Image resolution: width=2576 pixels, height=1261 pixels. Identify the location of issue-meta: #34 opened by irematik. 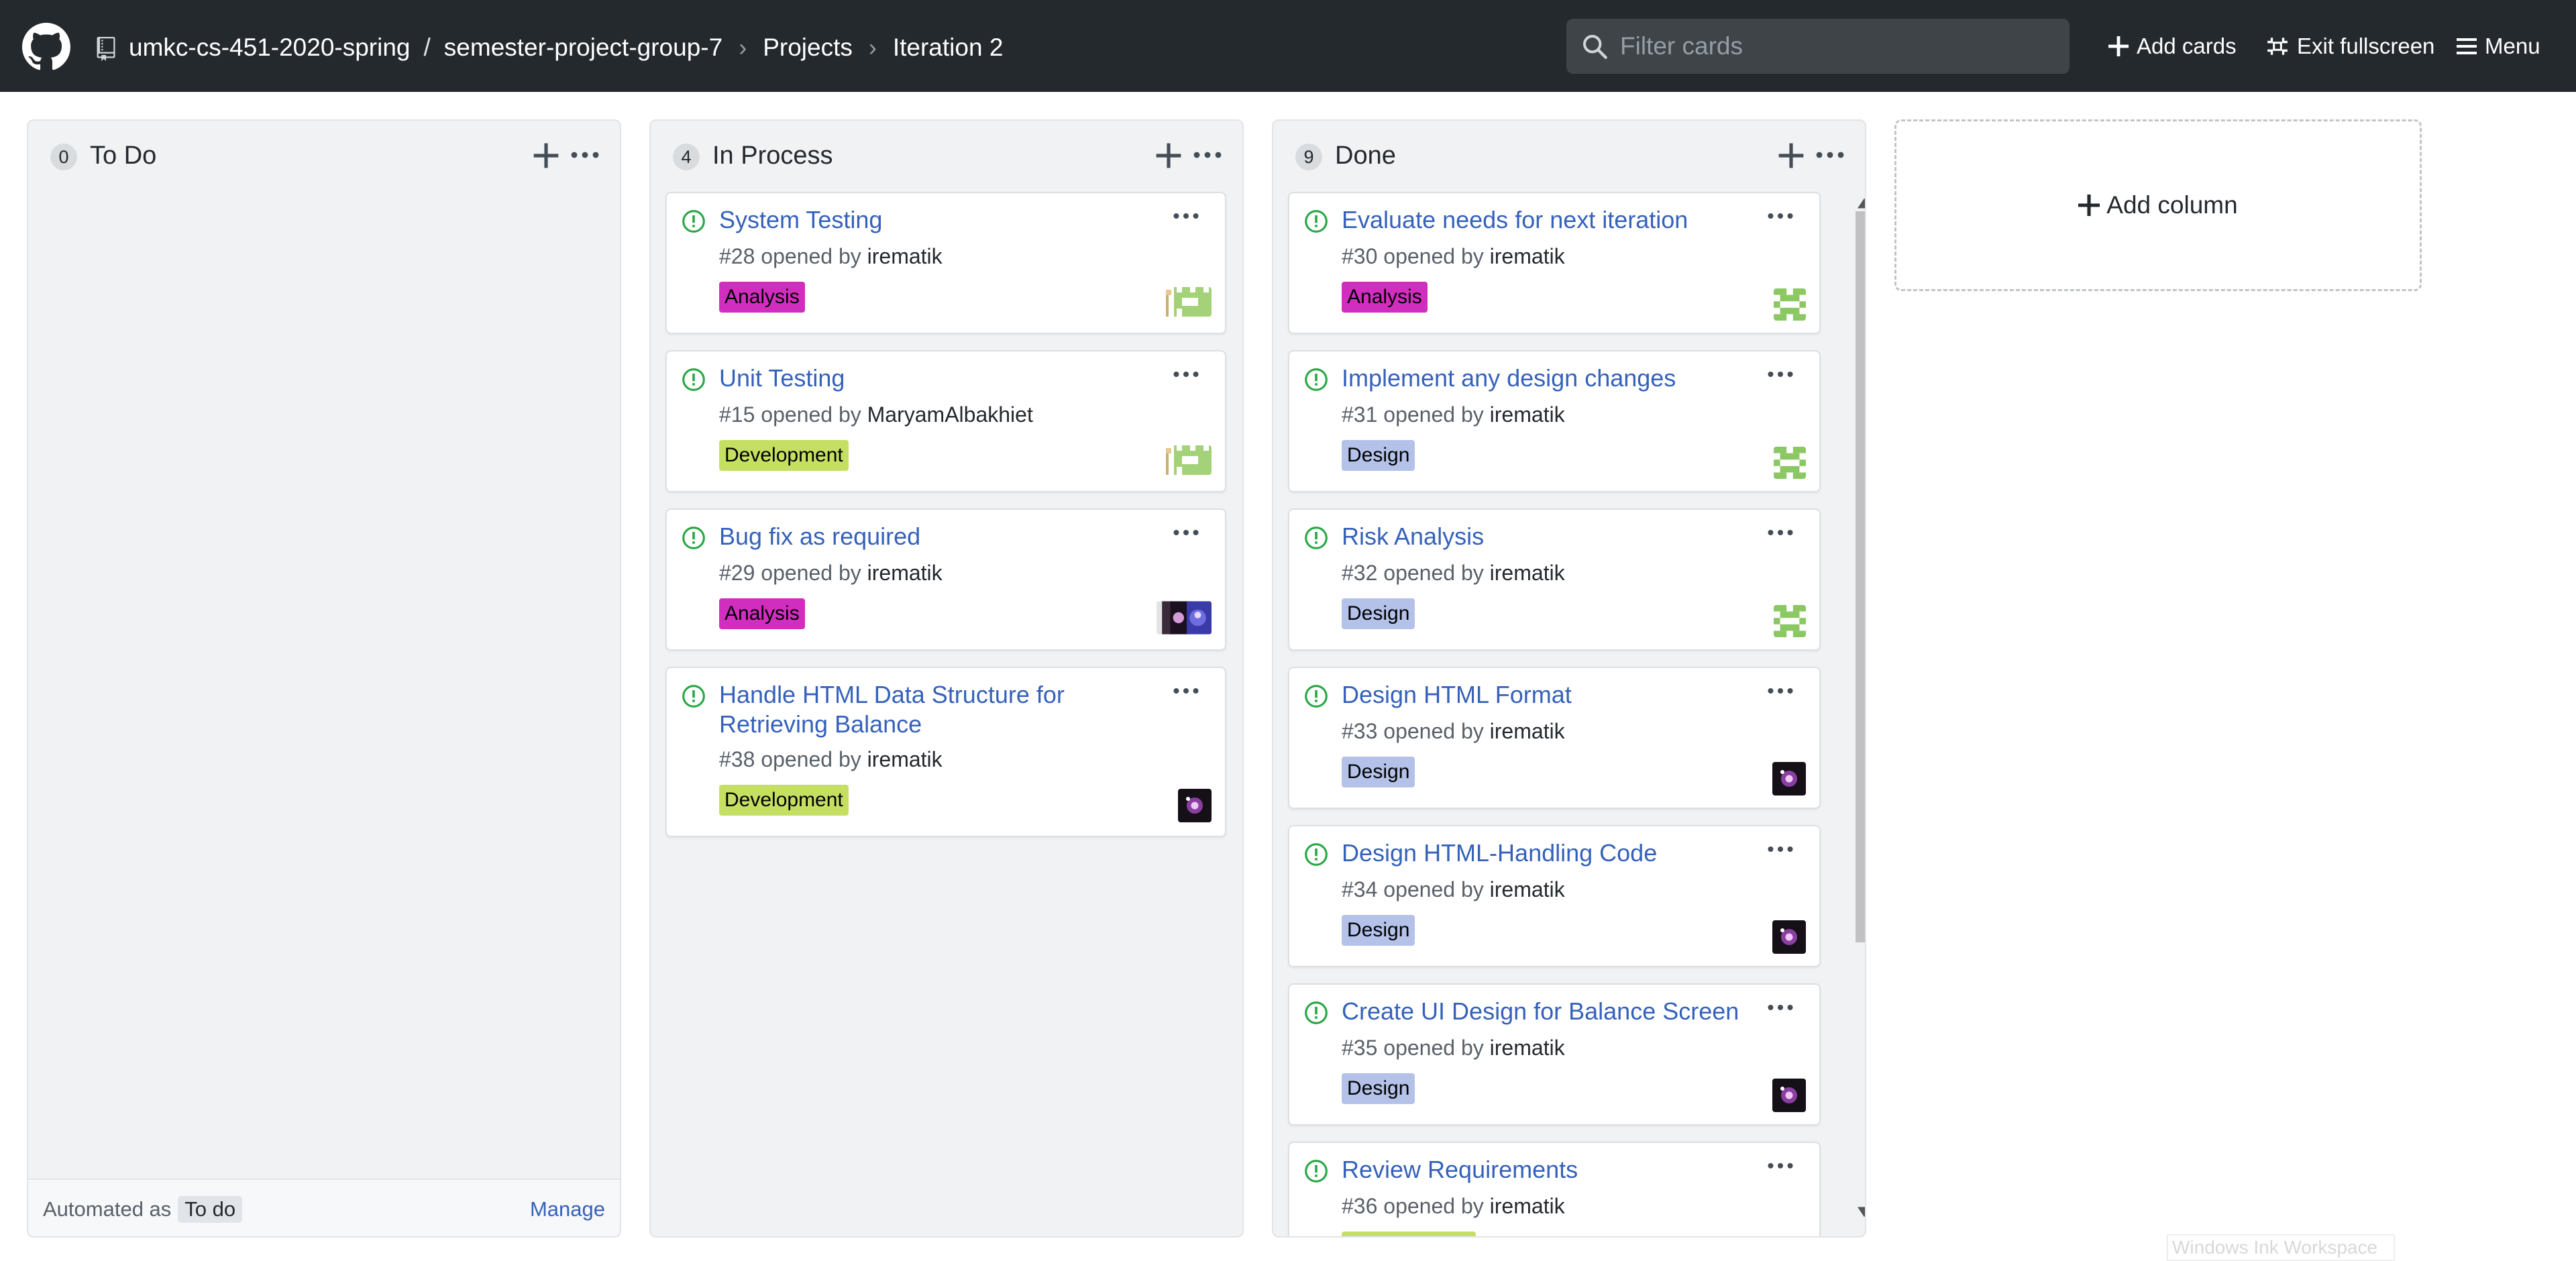
(1453, 890).